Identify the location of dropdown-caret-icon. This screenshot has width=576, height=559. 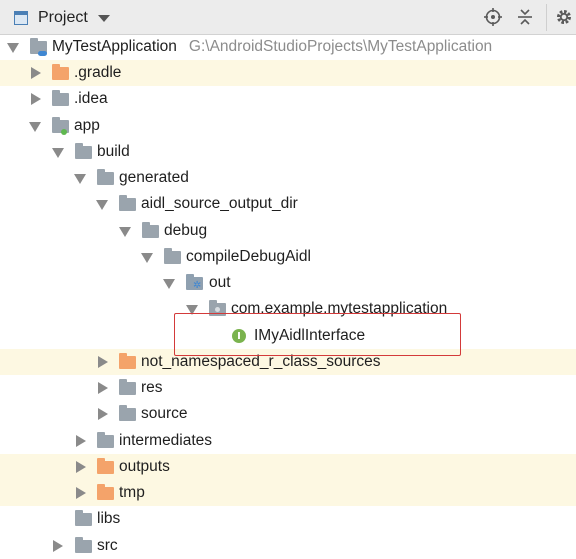
(103, 18).